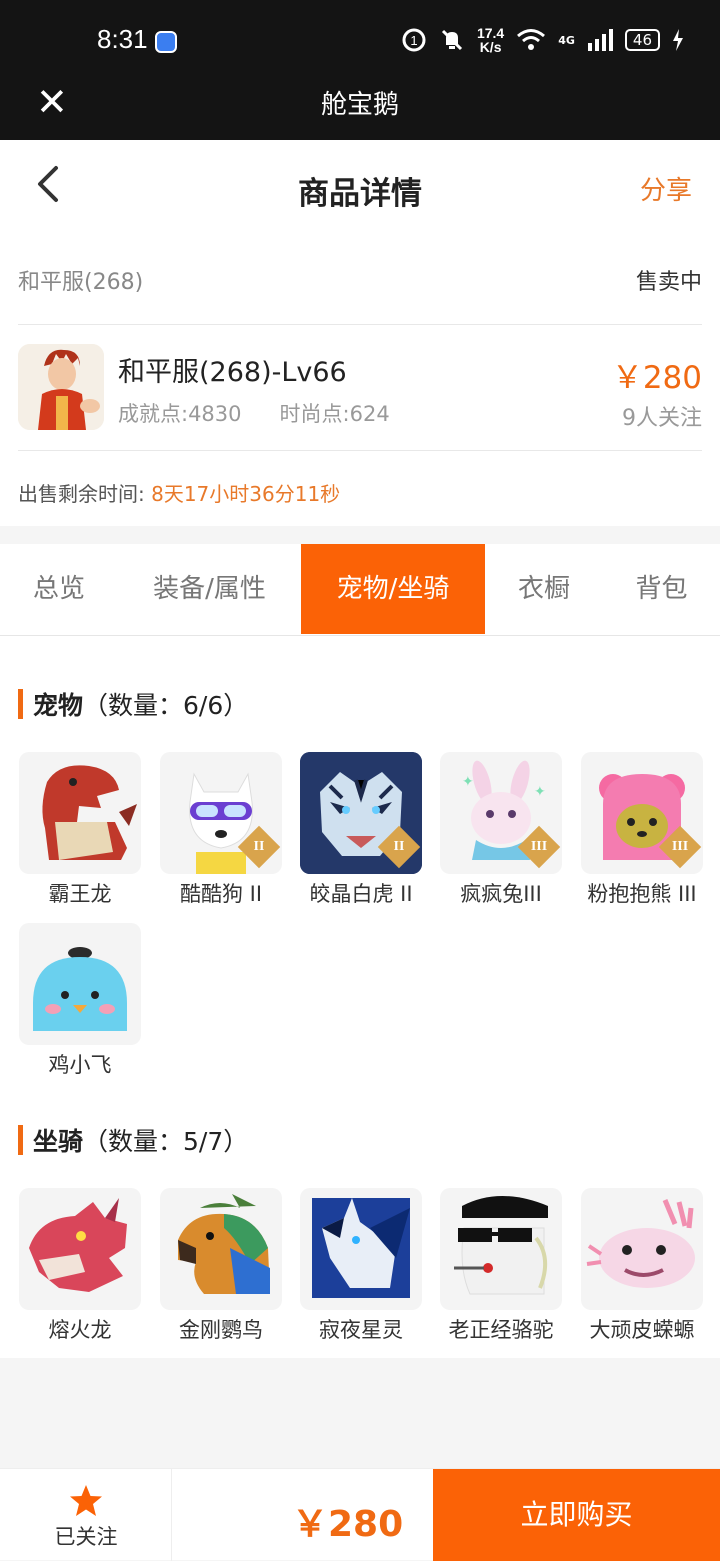 This screenshot has width=720, height=1561. Describe the element at coordinates (58, 1141) in the screenshot. I see `mounts-title: 坐骑` at that location.